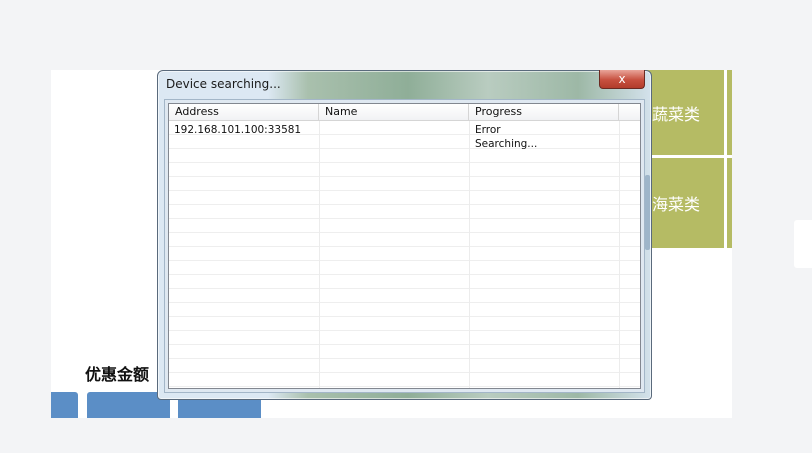 This screenshot has width=812, height=453. I want to click on column-header-name: Name, so click(394, 112).